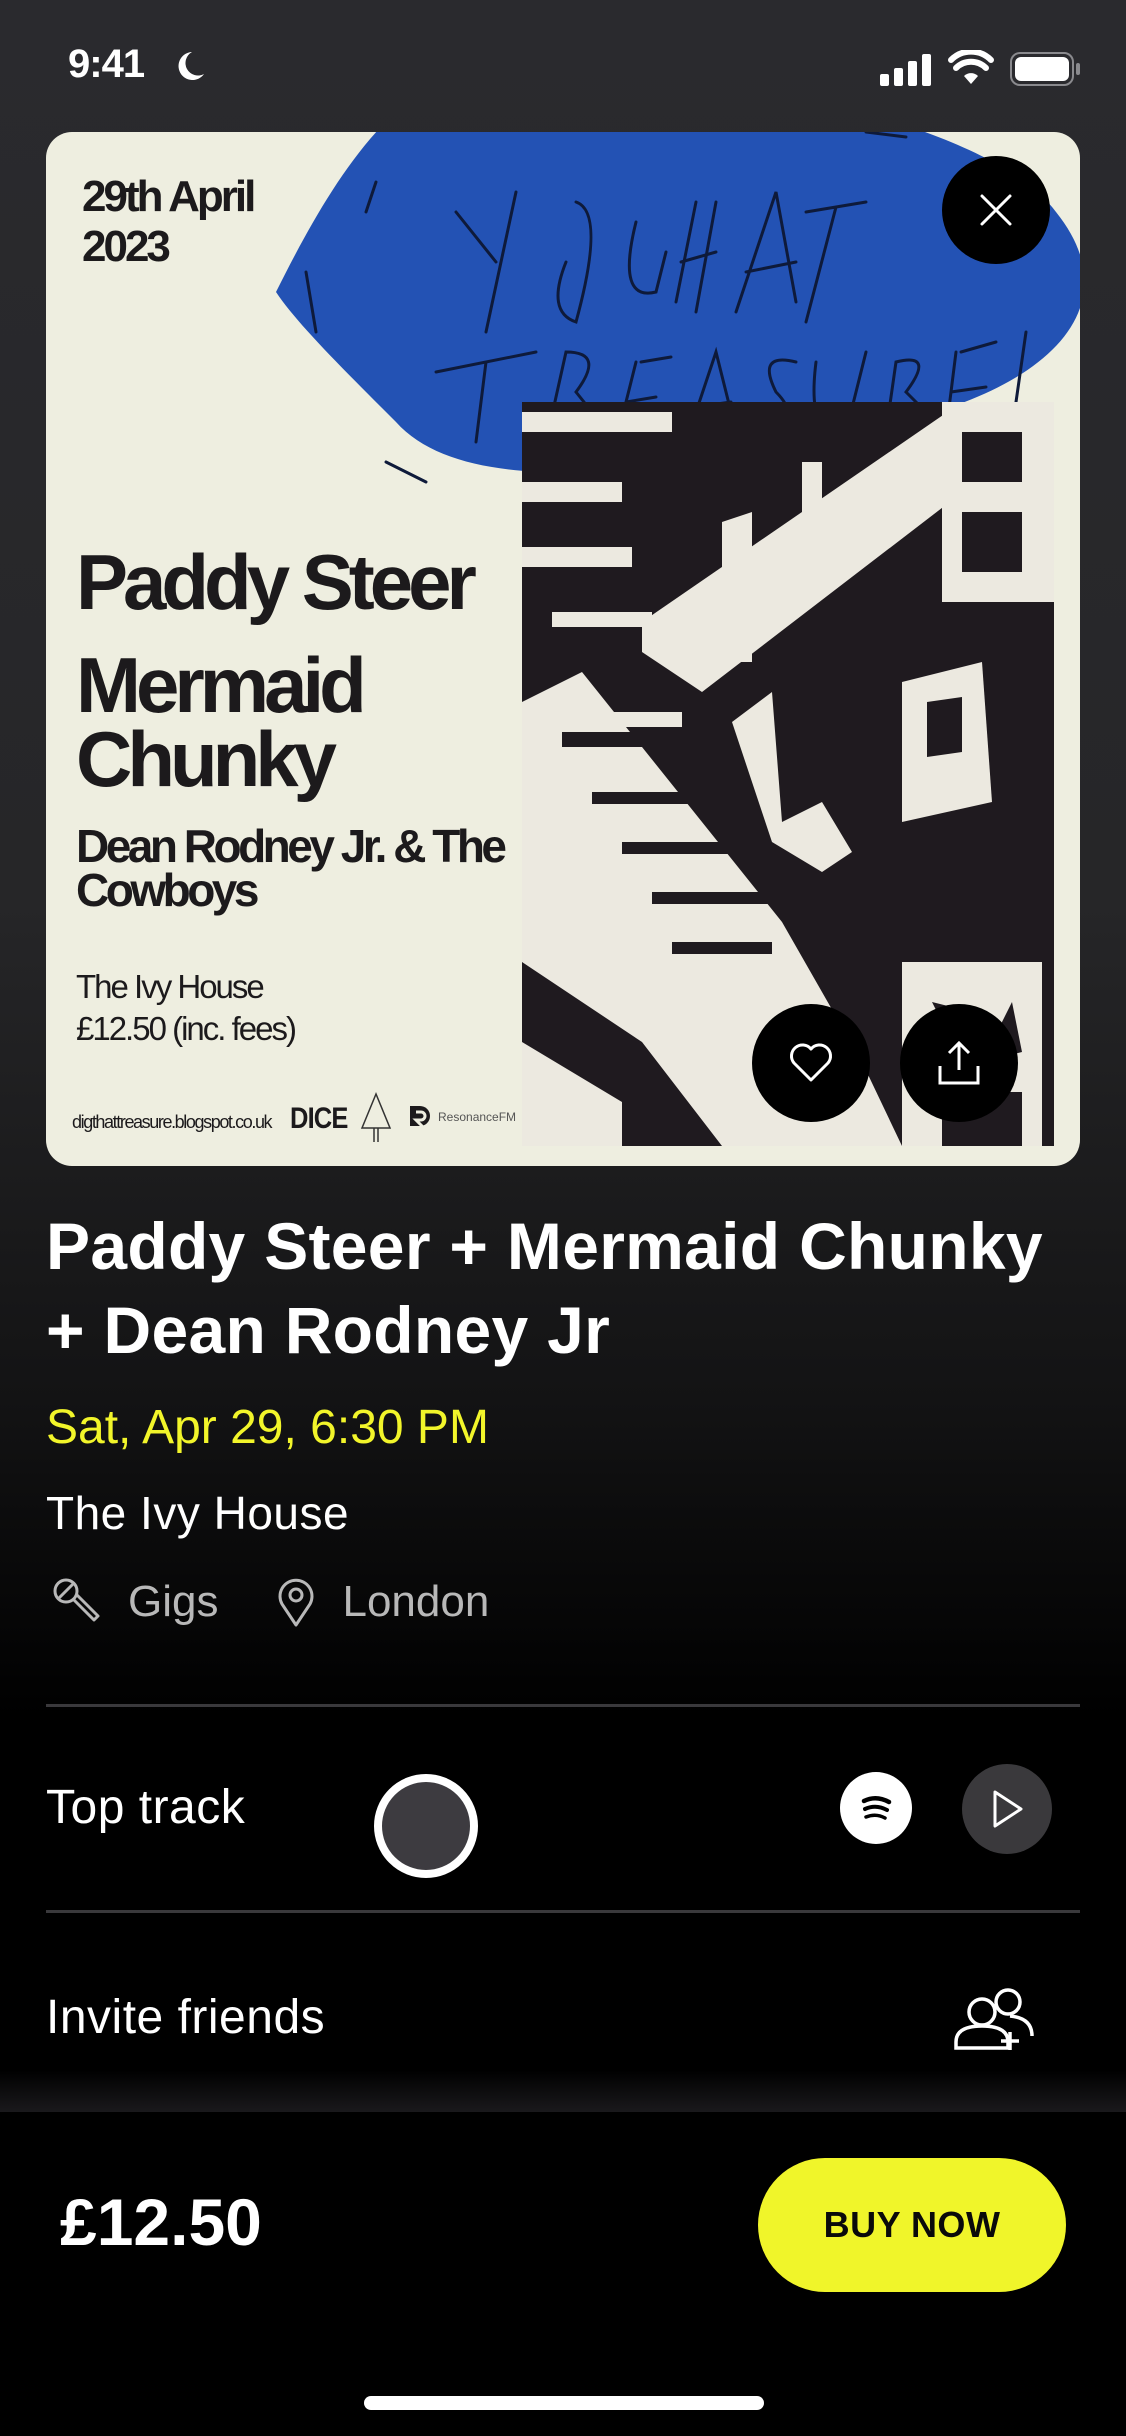  What do you see at coordinates (267, 1427) in the screenshot?
I see `event-datetime: Sat, Apr 29, 6:30 PM` at bounding box center [267, 1427].